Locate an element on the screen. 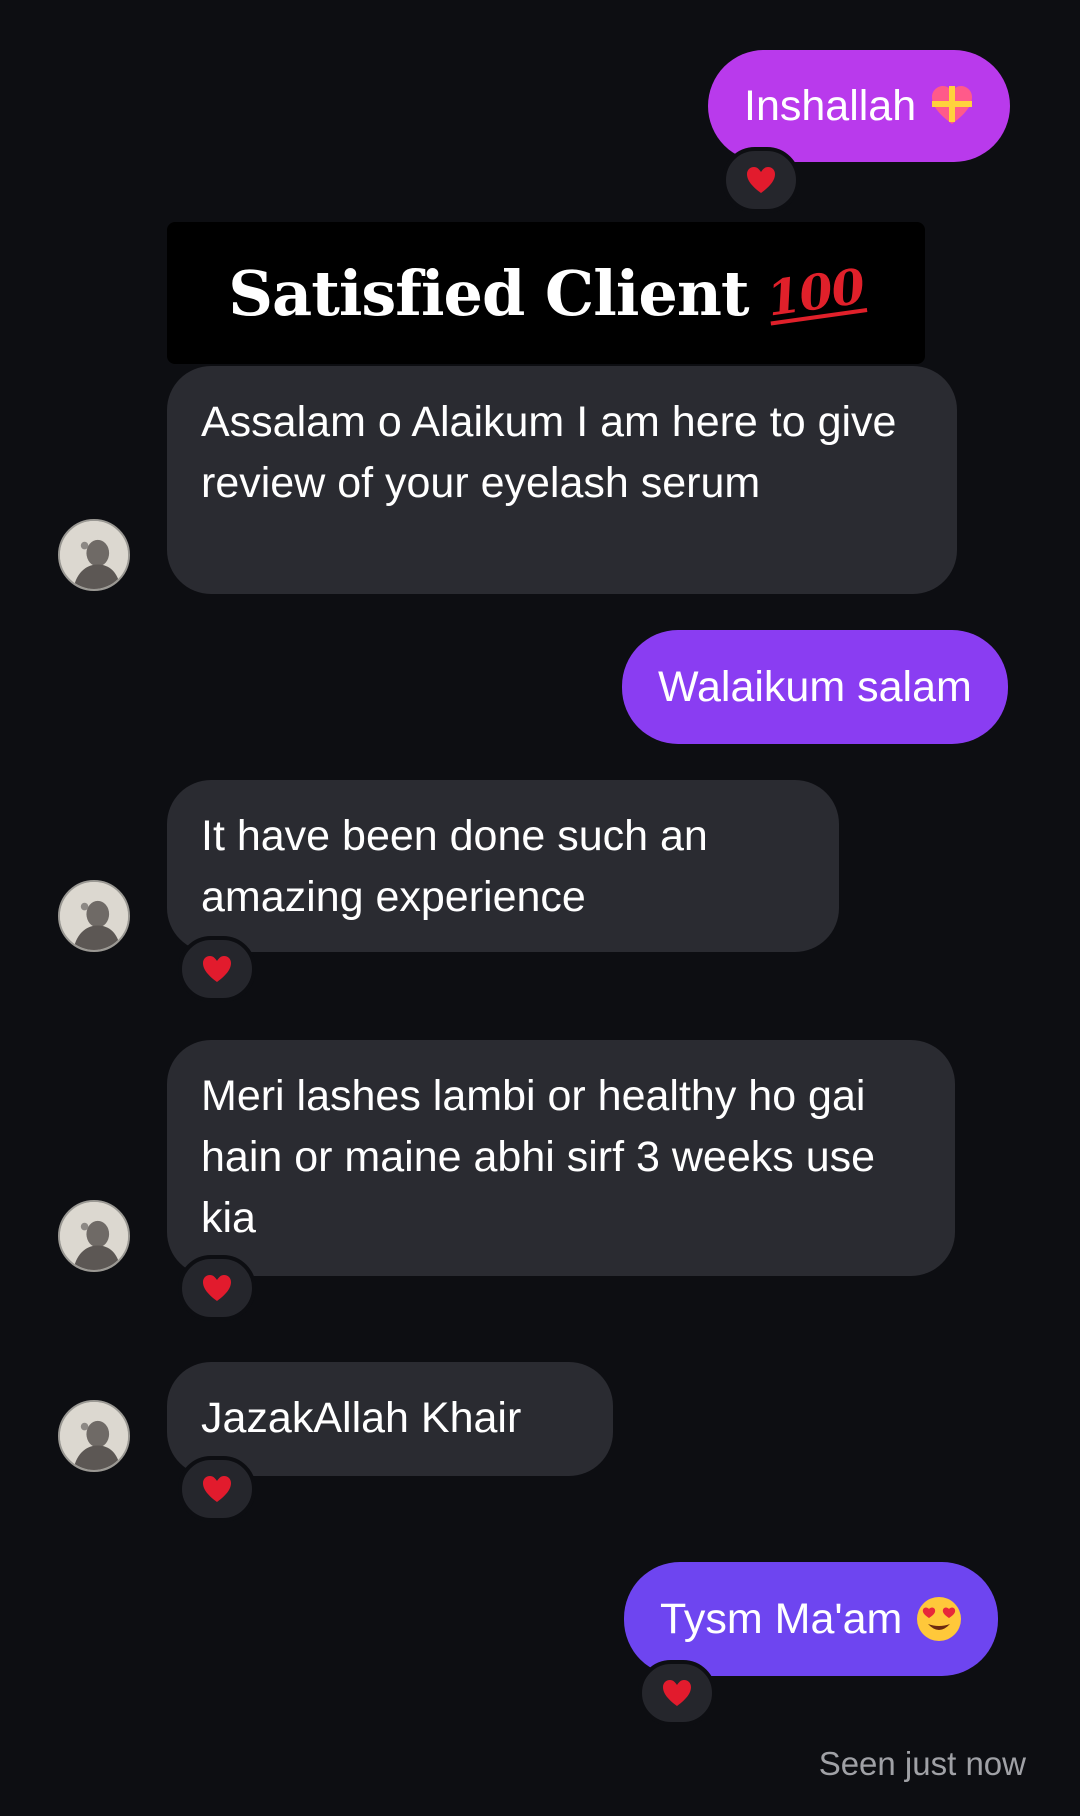  banner-title: Satisfied Client is located at coordinates (488, 293).